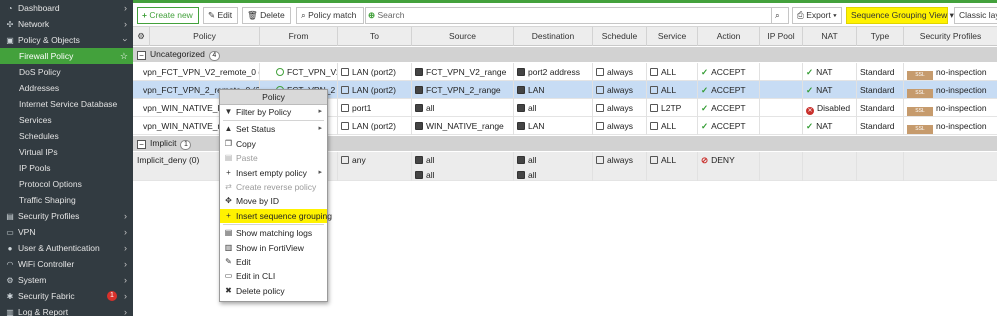 This screenshot has width=997, height=316. I want to click on nav-label: Internet Service Database, so click(68, 104).